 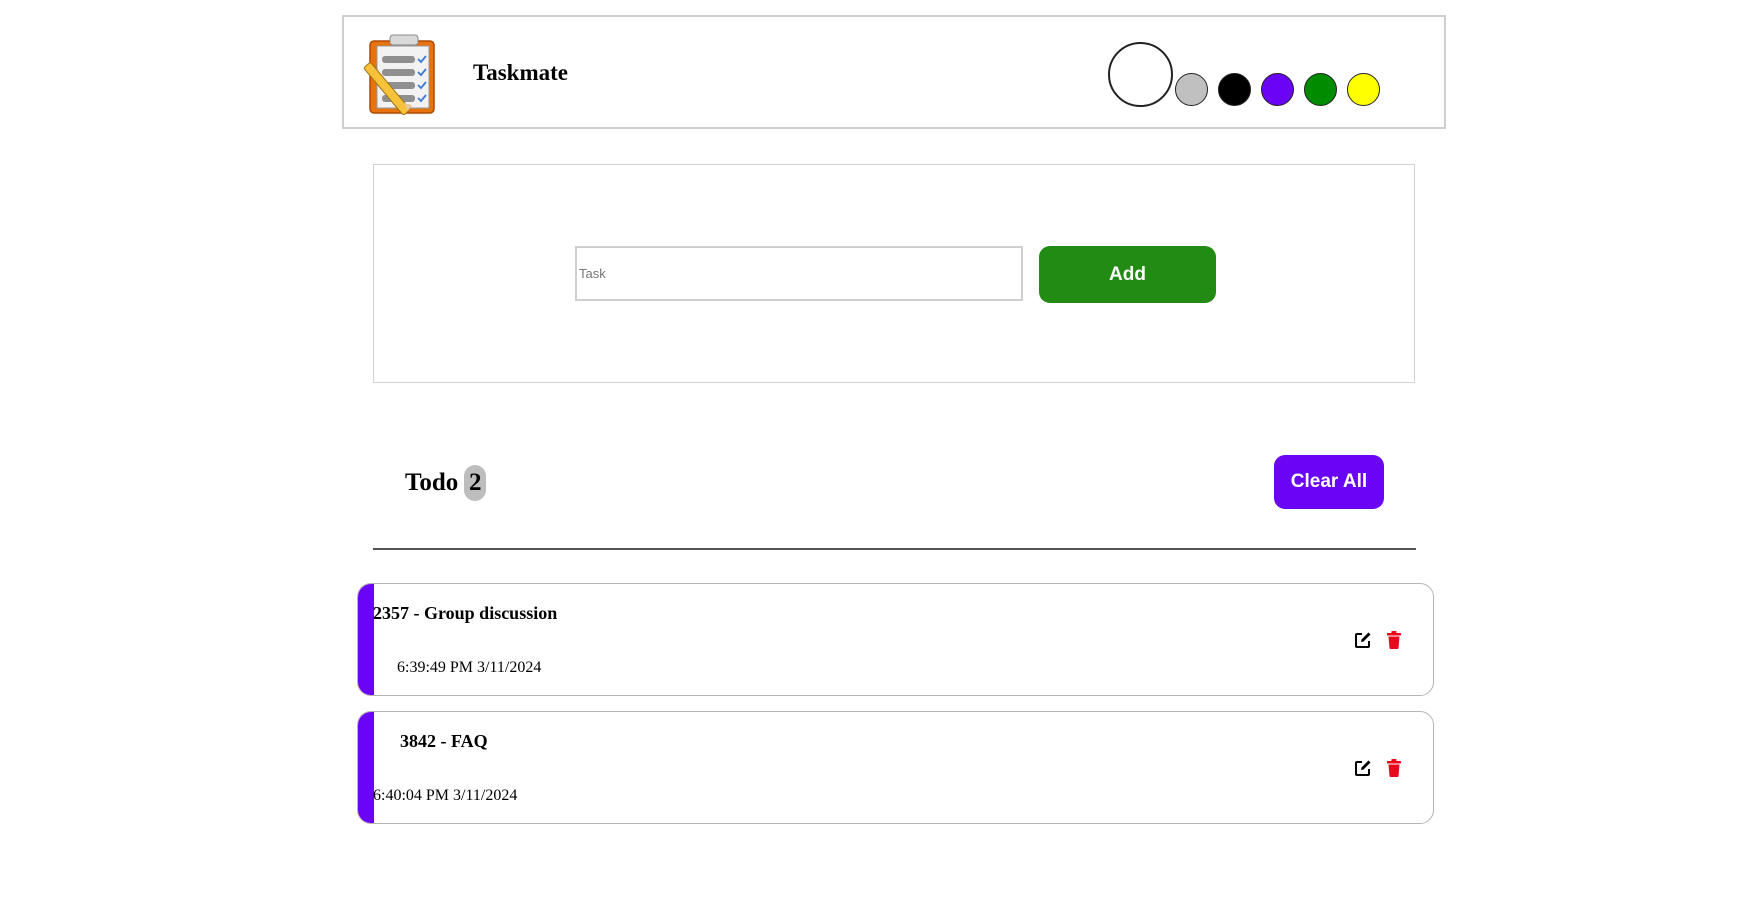 I want to click on theme-swatch-yellow, so click(x=1363, y=89).